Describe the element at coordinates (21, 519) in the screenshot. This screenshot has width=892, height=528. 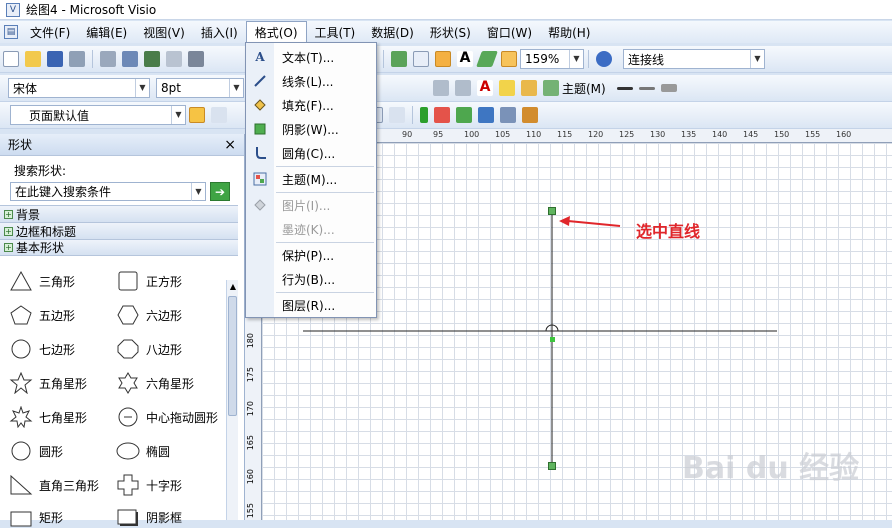
I see `rectangle-icon` at that location.